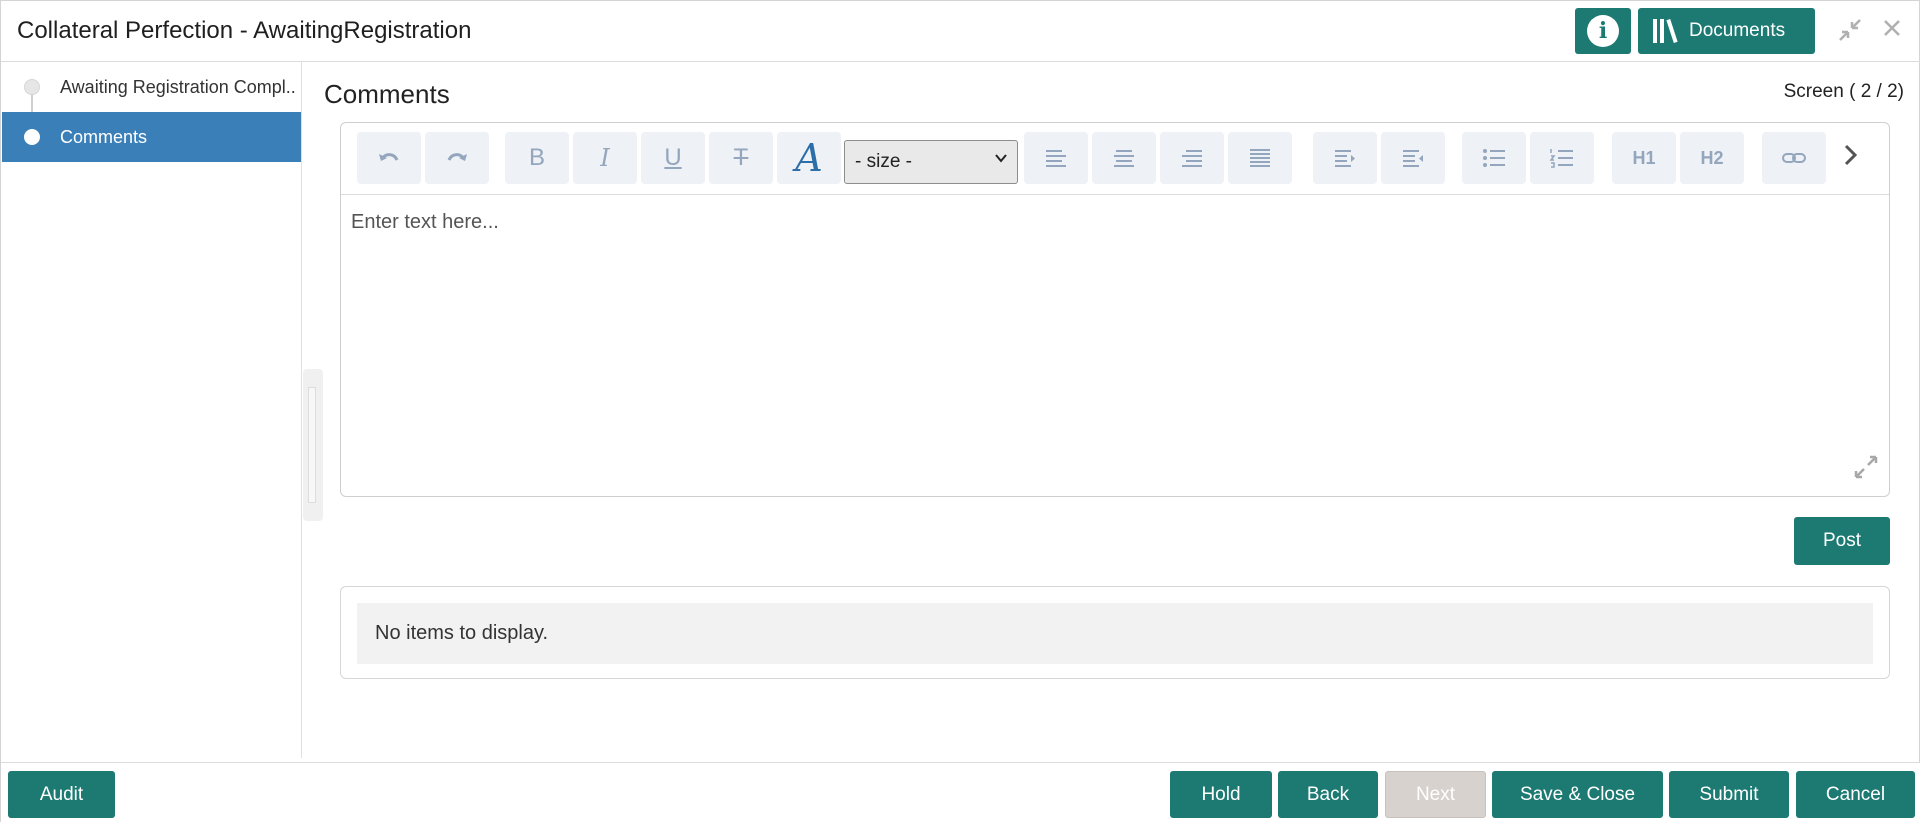 This screenshot has height=823, width=1920. Describe the element at coordinates (151, 137) in the screenshot. I see `sidebar-item-comments: Comments` at that location.